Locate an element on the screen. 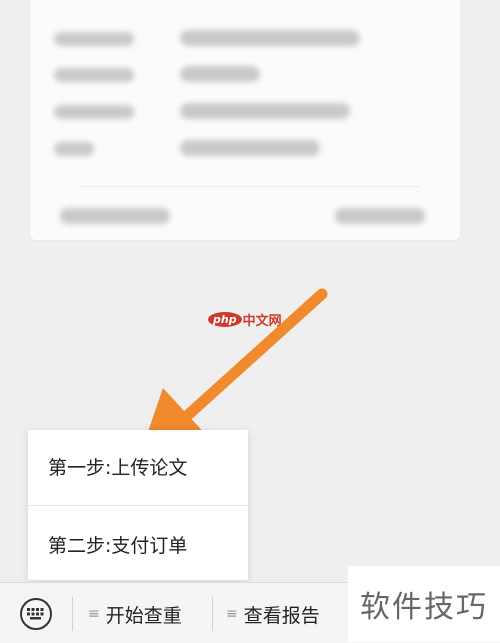 The height and width of the screenshot is (643, 500). brand-watermark-text: 软件技巧 is located at coordinates (424, 607).